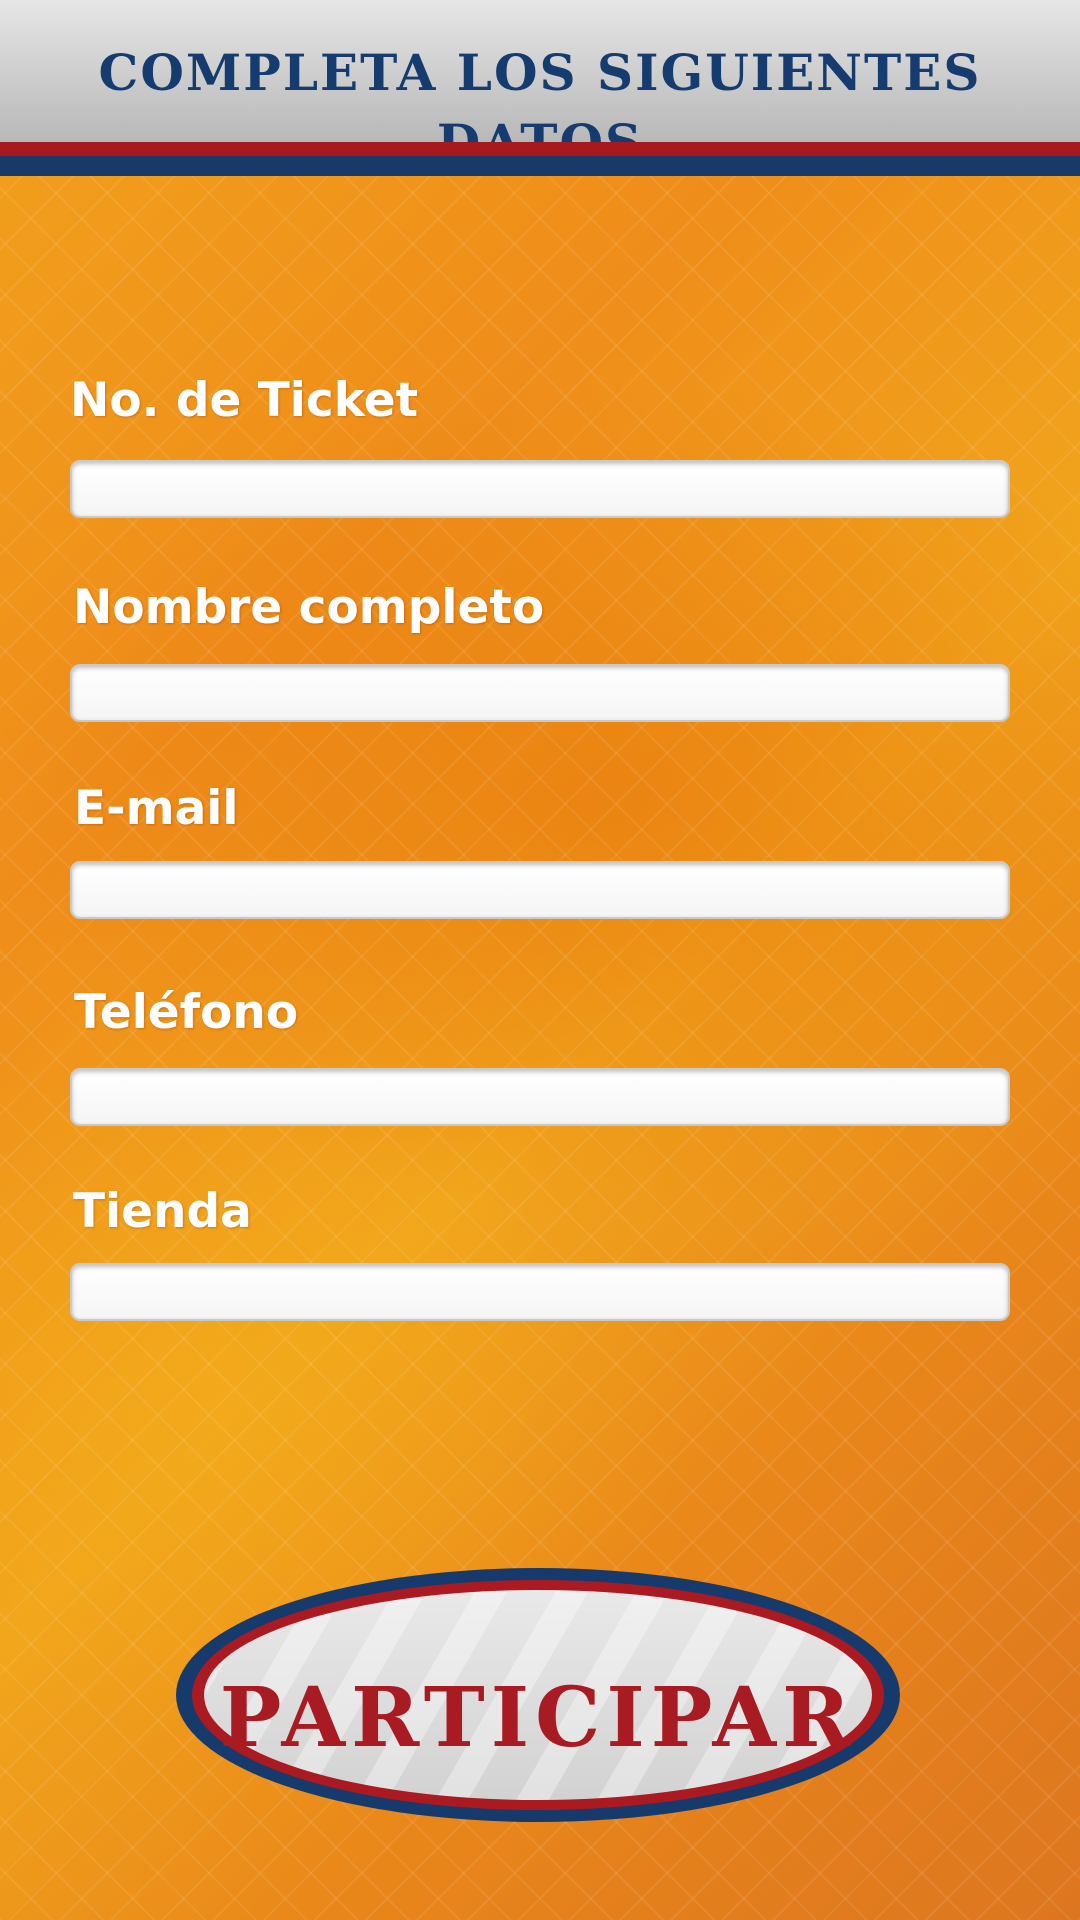  I want to click on full-name-label: Nombre completo, so click(309, 607).